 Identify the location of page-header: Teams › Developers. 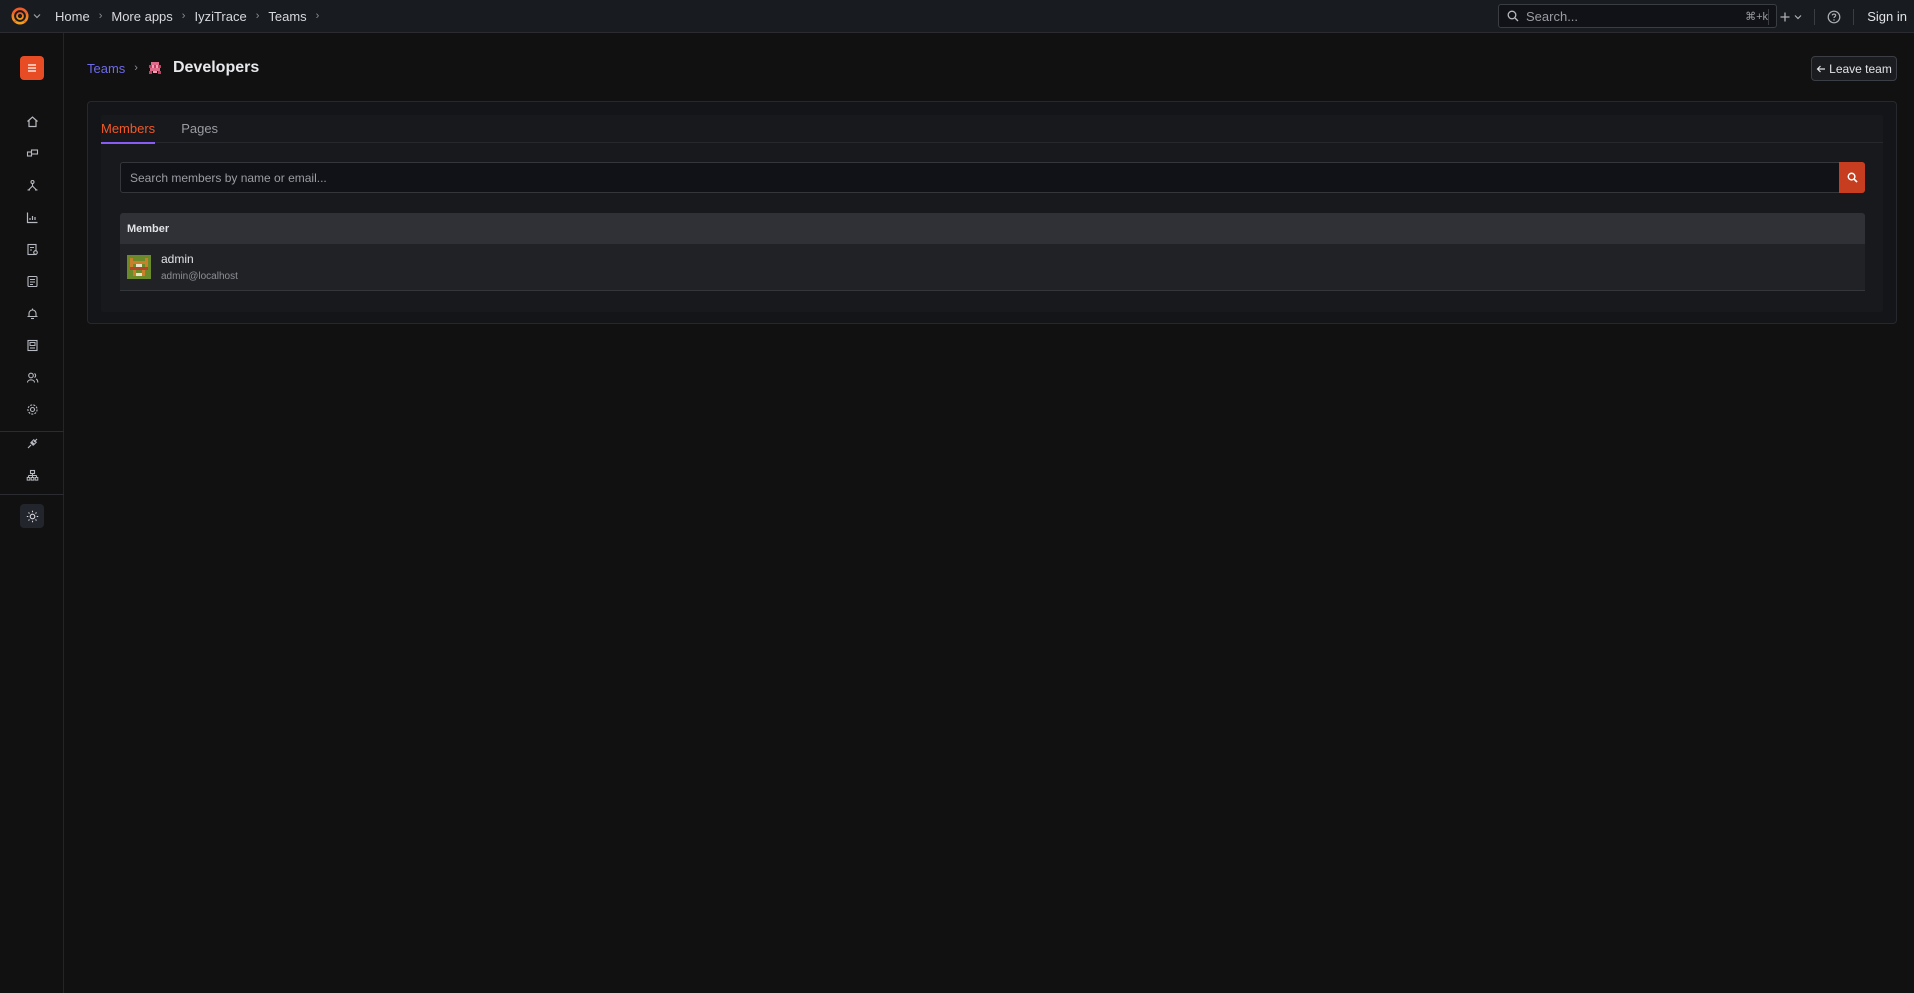
(173, 68).